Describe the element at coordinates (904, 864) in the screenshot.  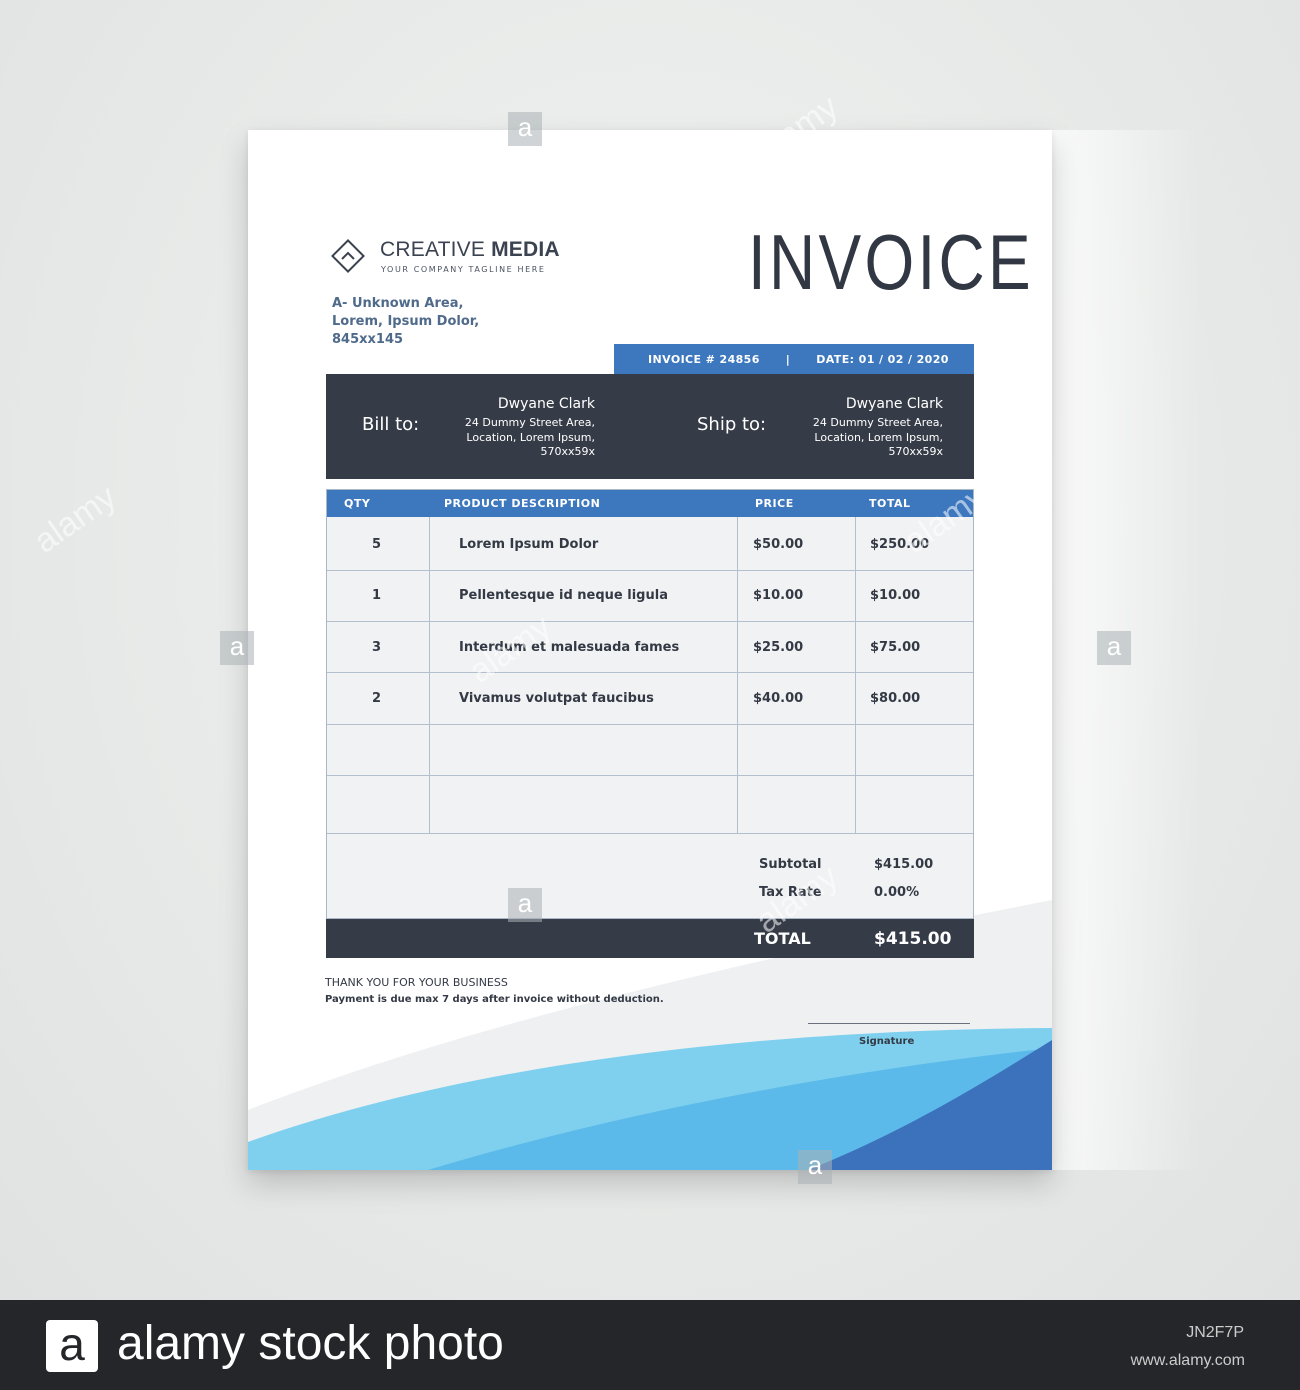
I see `subtotal-value: $415.00` at that location.